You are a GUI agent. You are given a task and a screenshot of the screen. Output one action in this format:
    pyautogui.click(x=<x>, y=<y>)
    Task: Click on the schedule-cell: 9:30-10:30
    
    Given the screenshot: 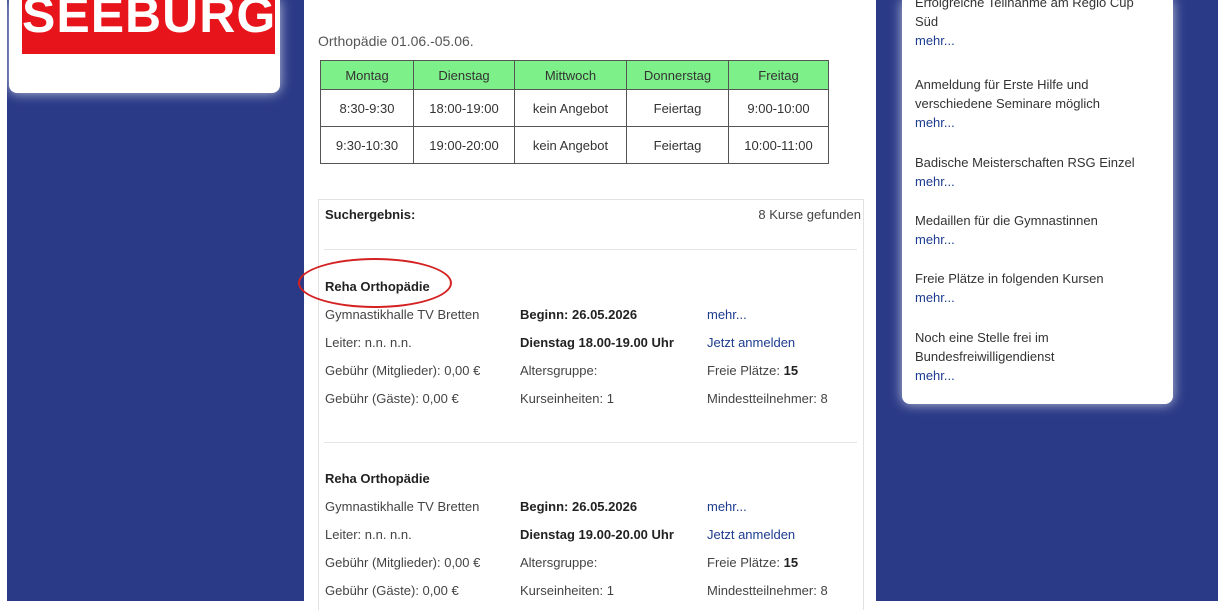 What is the action you would take?
    pyautogui.click(x=367, y=145)
    